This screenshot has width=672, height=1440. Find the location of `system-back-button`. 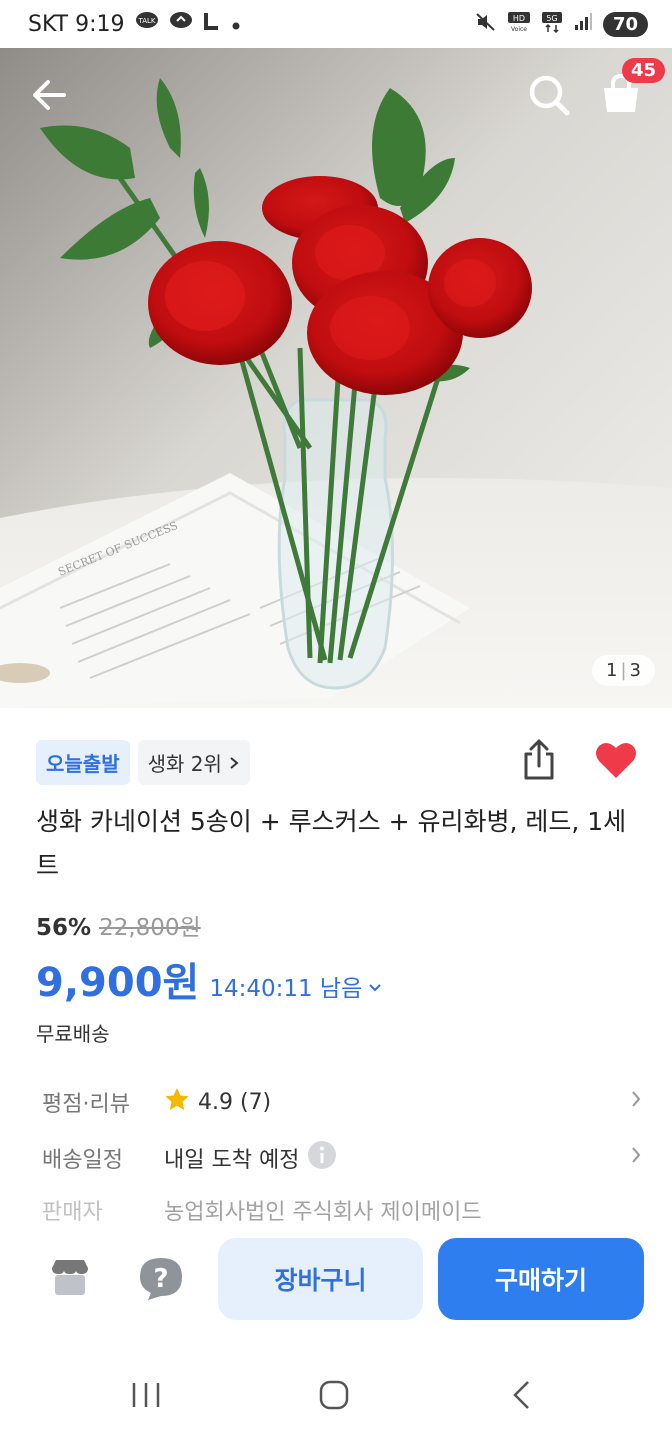

system-back-button is located at coordinates (522, 1397).